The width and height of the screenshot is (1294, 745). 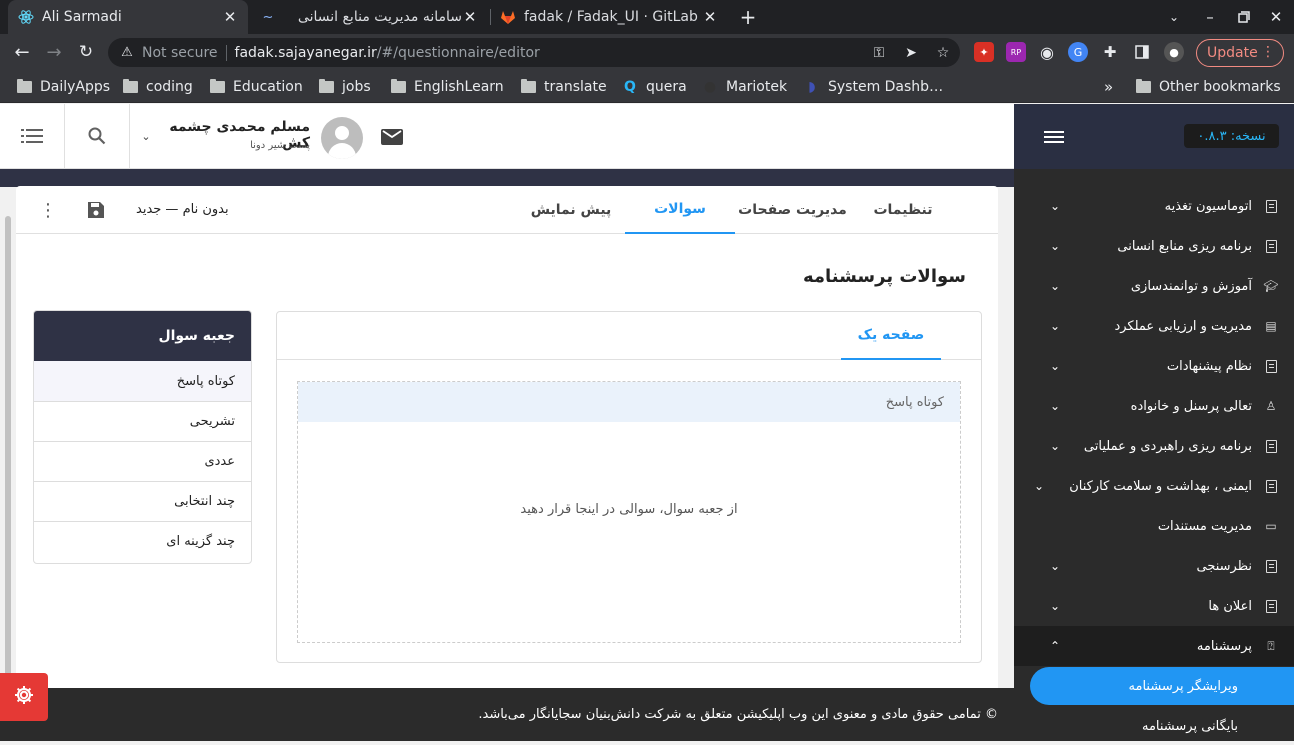 I want to click on sidebar-item-nutrition: اتوماسیون تغذیه ⌄, so click(x=1154, y=206).